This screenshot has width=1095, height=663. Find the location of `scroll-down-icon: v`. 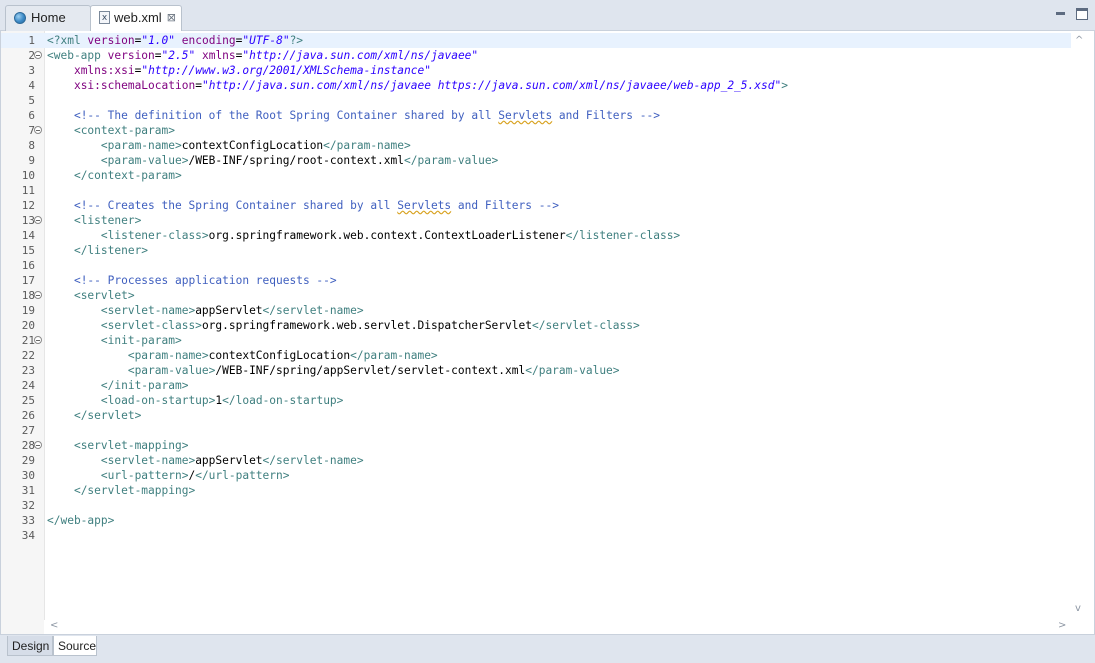

scroll-down-icon: v is located at coordinates (1078, 608).